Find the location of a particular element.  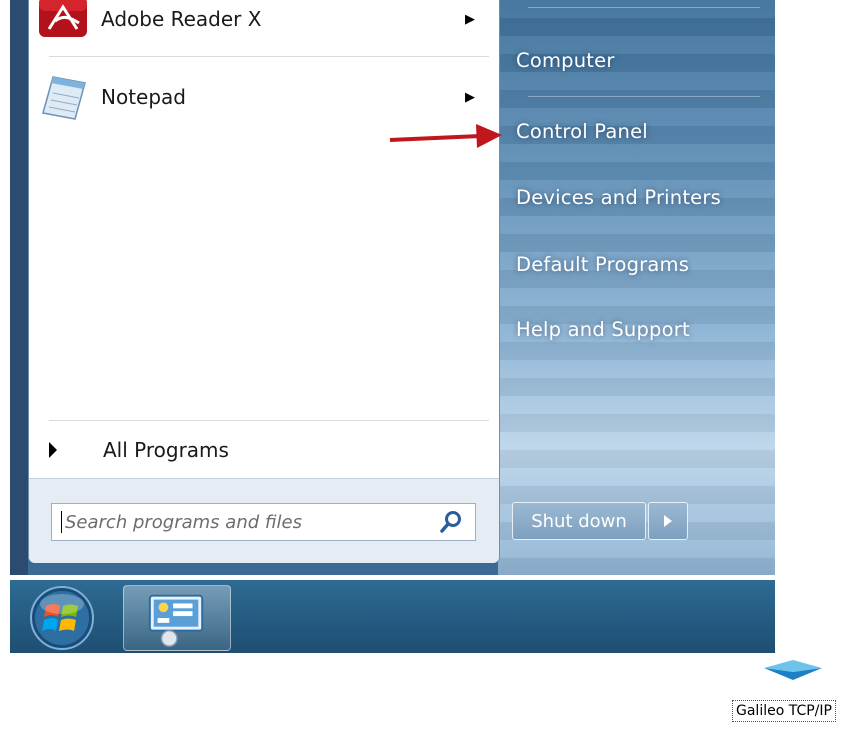

chevron-right-icon is located at coordinates (668, 521).